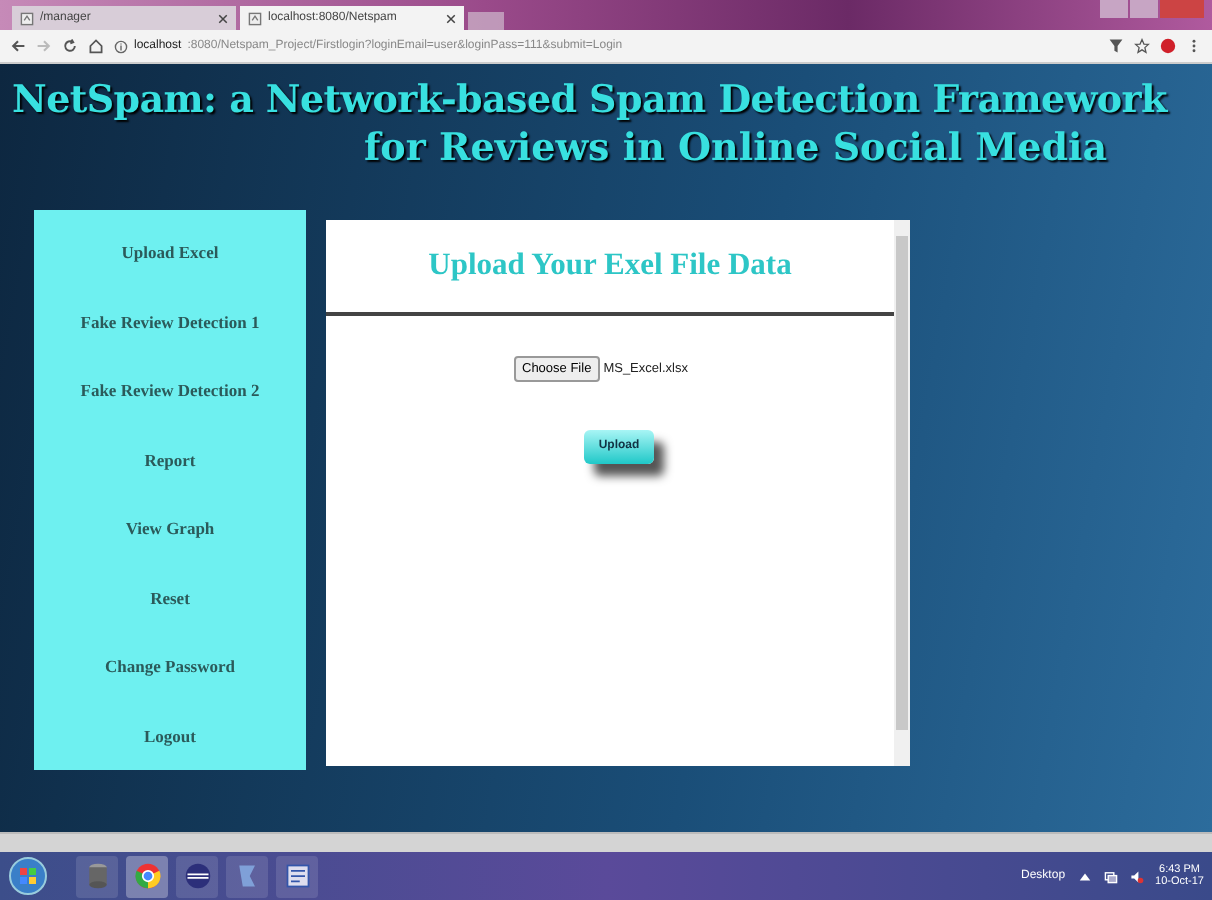  I want to click on start-button, so click(28, 876).